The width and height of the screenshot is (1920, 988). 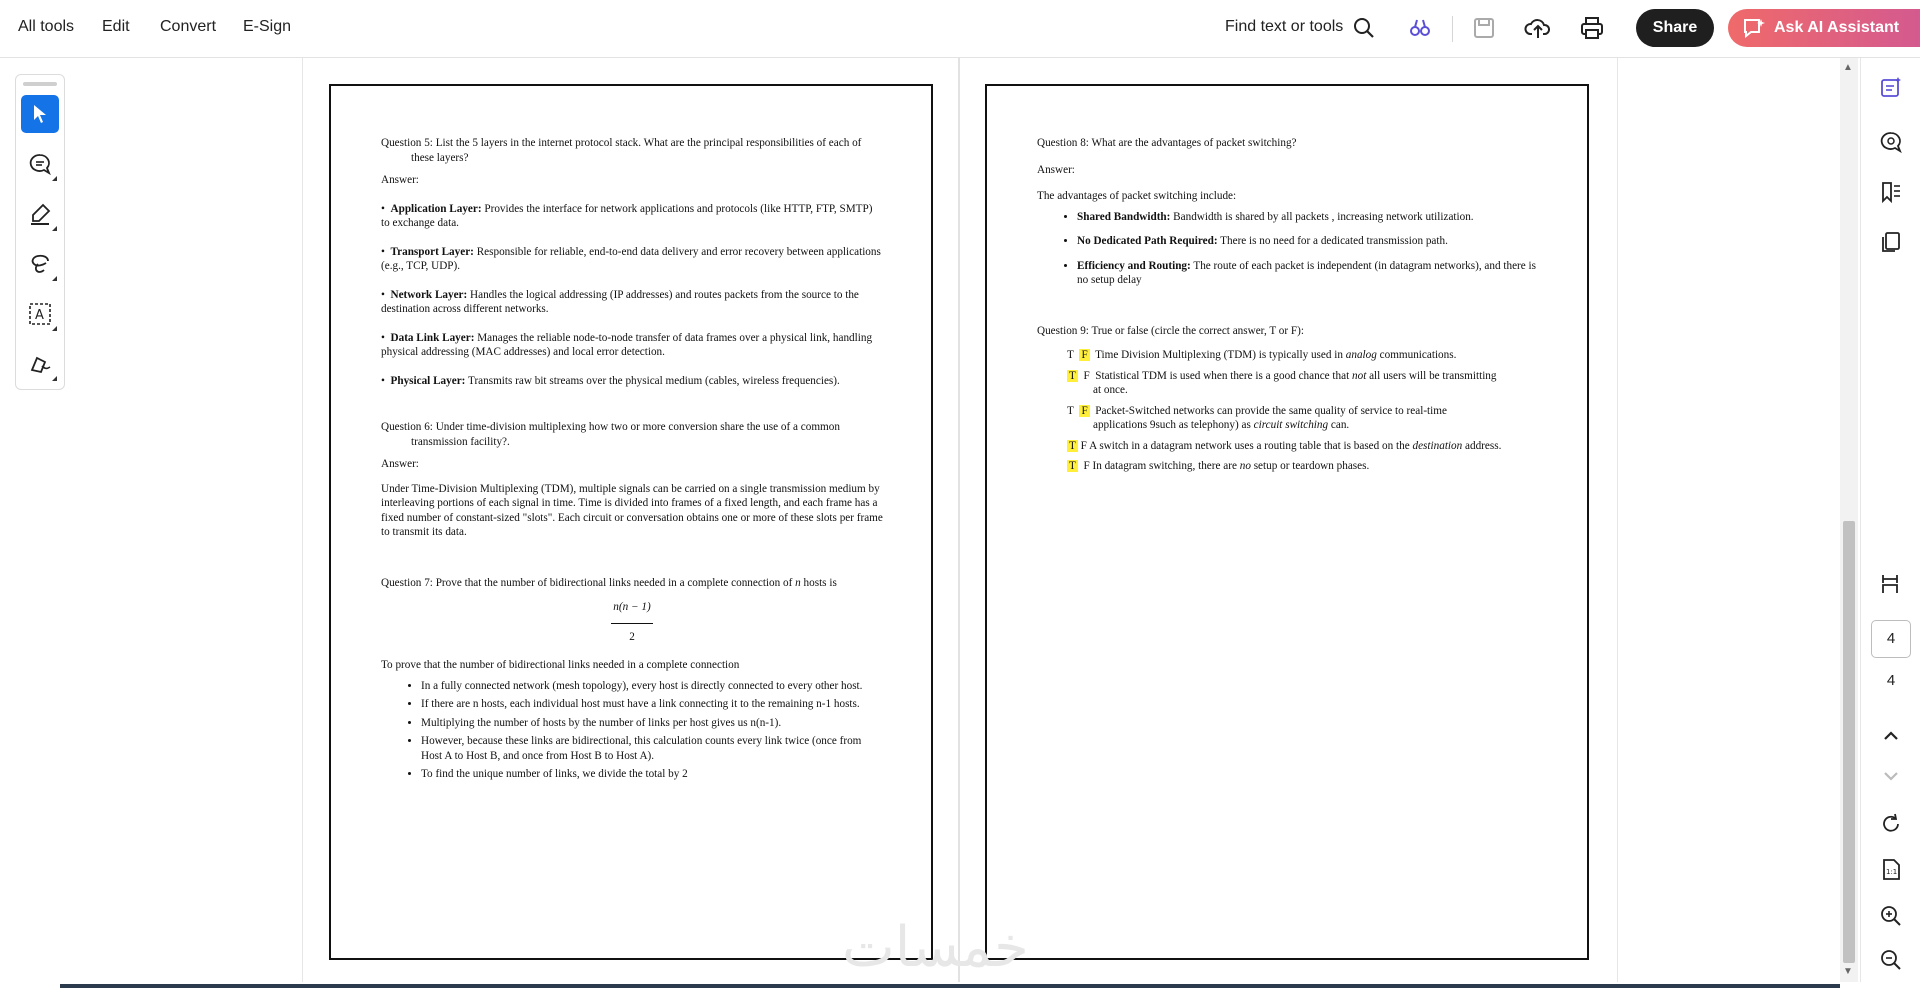 I want to click on scrollbar-thumb, so click(x=1849, y=742).